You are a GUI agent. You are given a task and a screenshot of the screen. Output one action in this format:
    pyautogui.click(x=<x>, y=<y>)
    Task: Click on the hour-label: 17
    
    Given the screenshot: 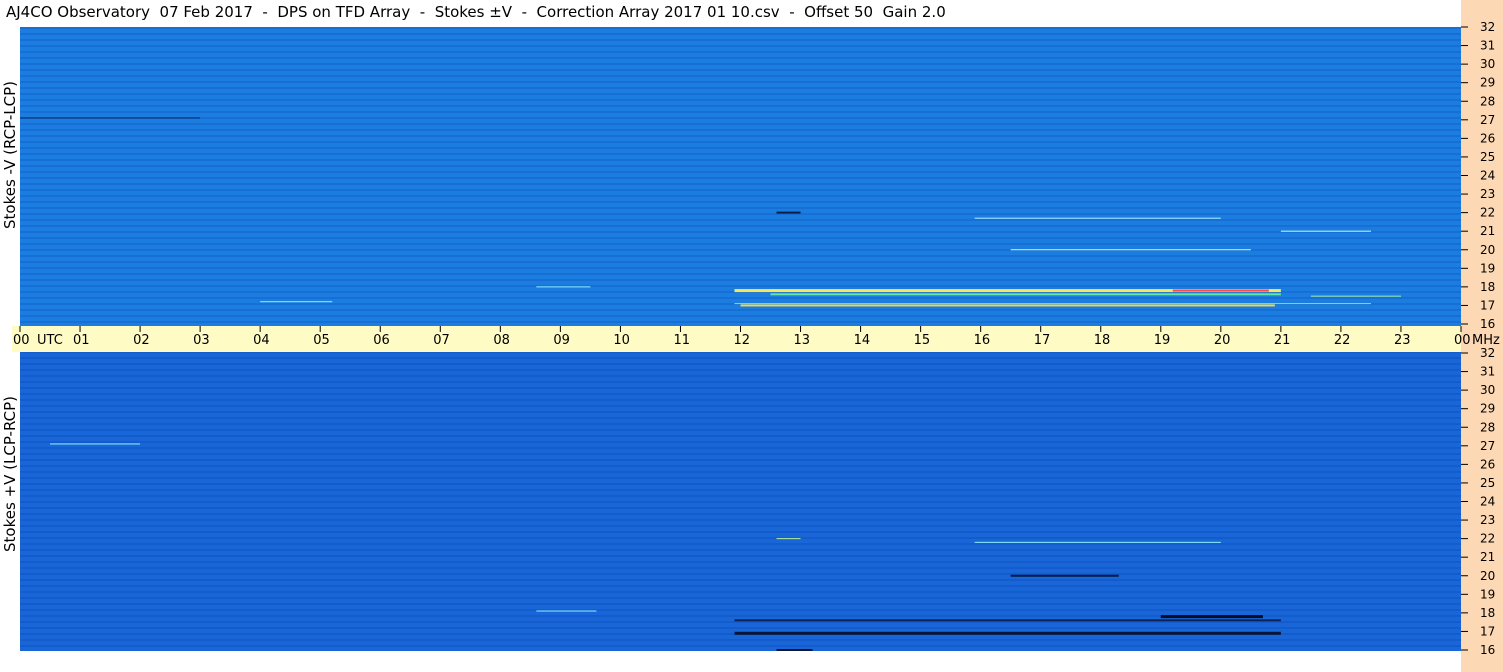 What is the action you would take?
    pyautogui.click(x=1042, y=340)
    